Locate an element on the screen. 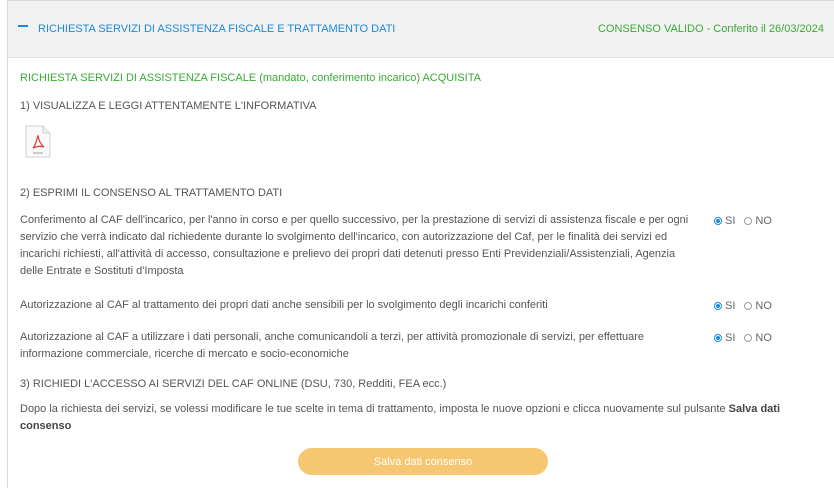 This screenshot has width=834, height=488. consent-radio-group-3: SI NO is located at coordinates (747, 338).